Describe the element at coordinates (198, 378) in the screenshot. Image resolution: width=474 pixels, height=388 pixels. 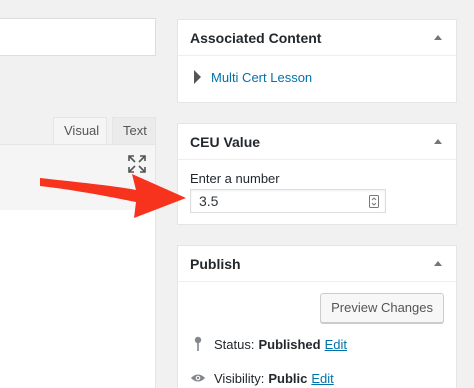
I see `eye-icon` at that location.